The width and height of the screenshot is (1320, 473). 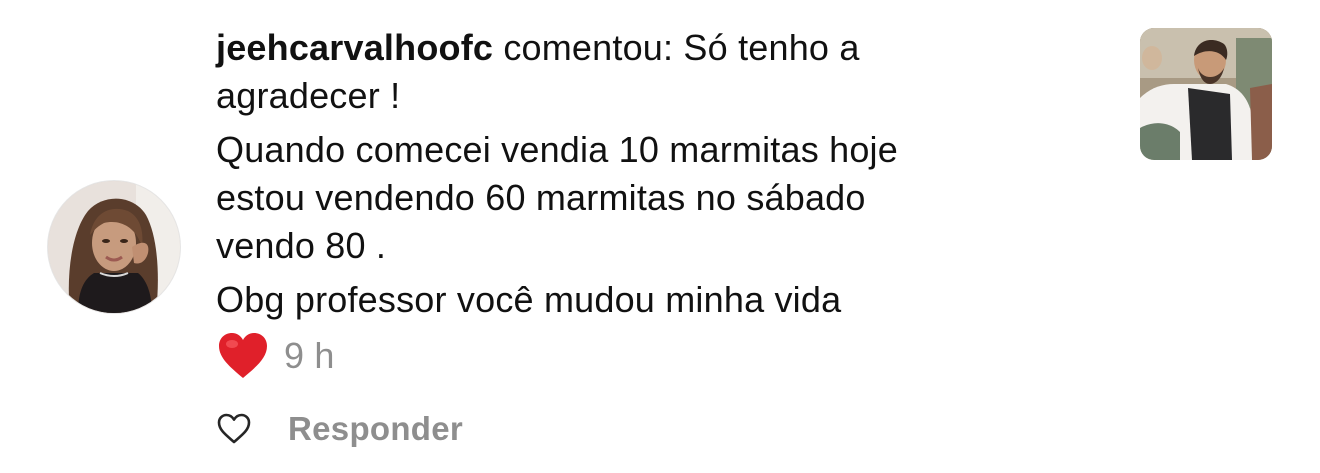 What do you see at coordinates (656, 356) in the screenshot?
I see `comment-reaction-row: 9 h` at bounding box center [656, 356].